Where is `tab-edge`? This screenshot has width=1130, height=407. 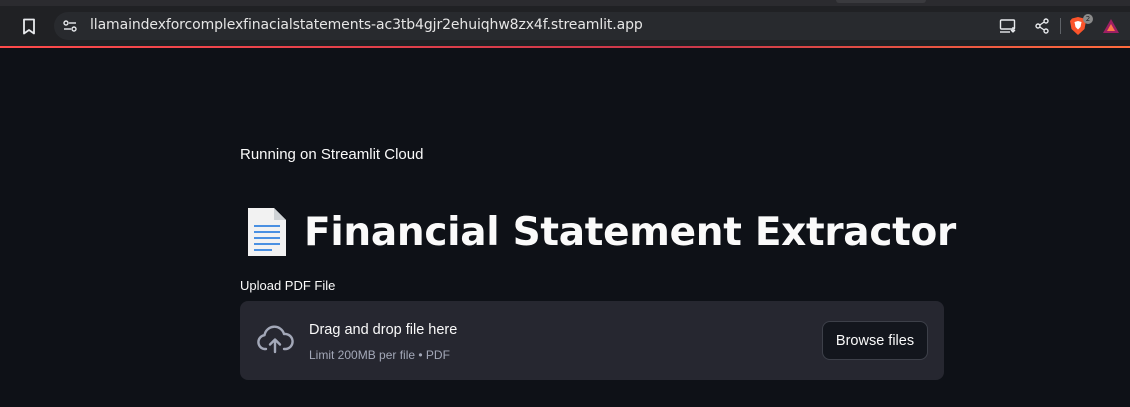
tab-edge is located at coordinates (881, 1).